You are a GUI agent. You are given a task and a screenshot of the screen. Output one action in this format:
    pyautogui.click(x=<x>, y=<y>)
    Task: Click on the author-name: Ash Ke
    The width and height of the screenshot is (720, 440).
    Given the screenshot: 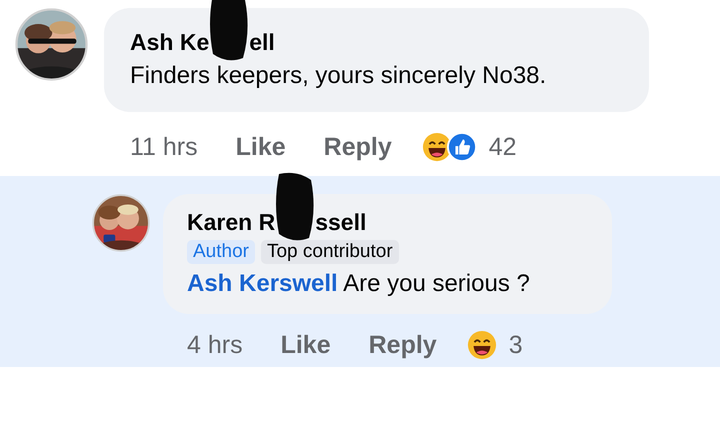 What is the action you would take?
    pyautogui.click(x=170, y=42)
    